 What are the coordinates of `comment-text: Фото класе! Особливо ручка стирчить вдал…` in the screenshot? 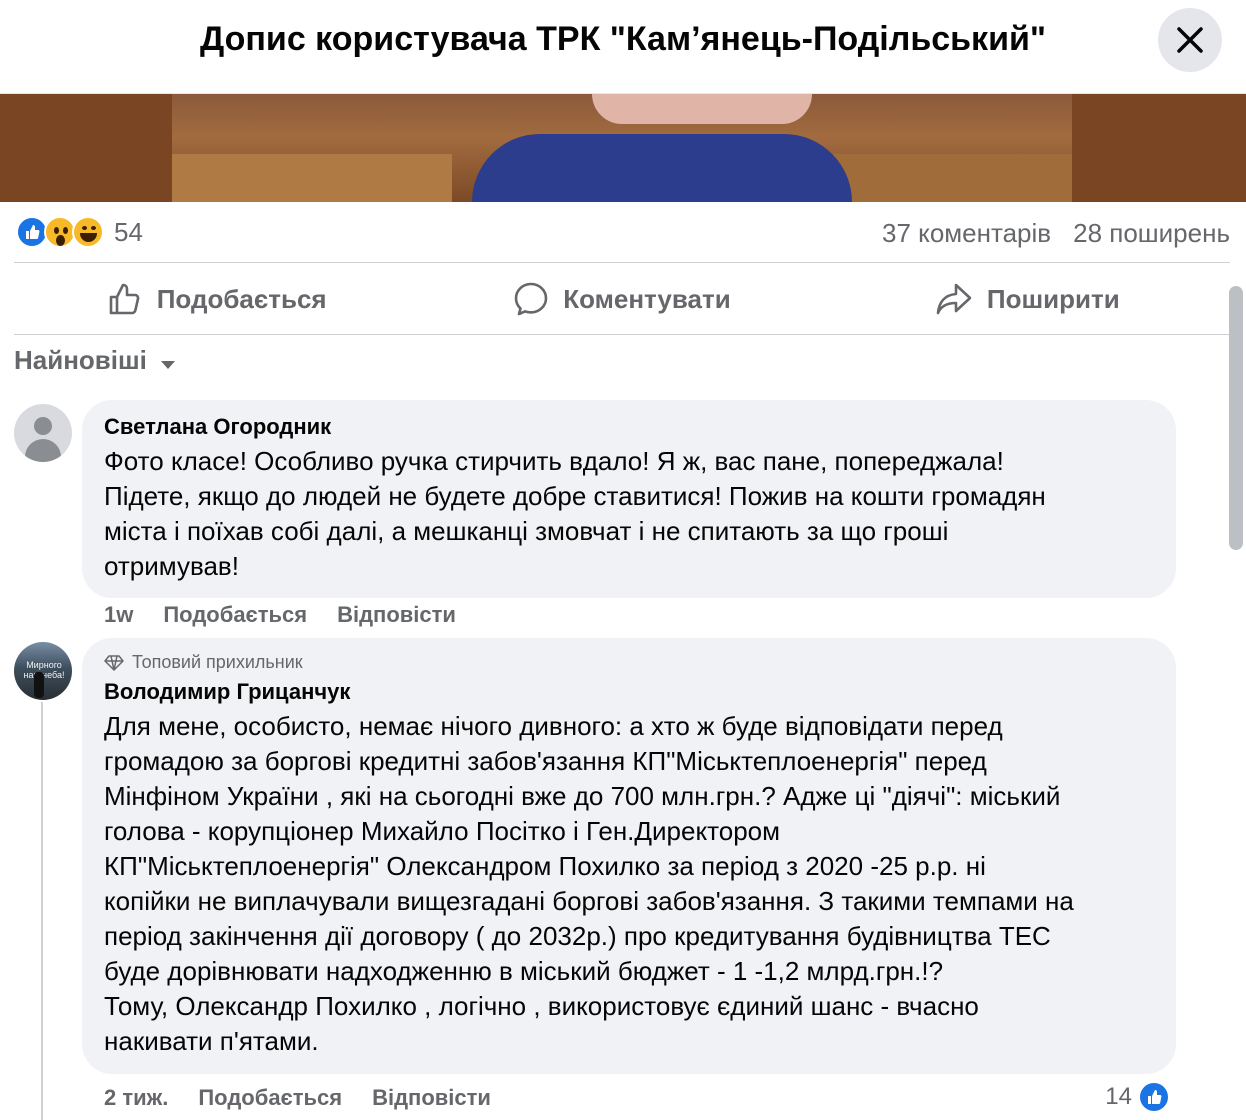 It's located at (575, 513).